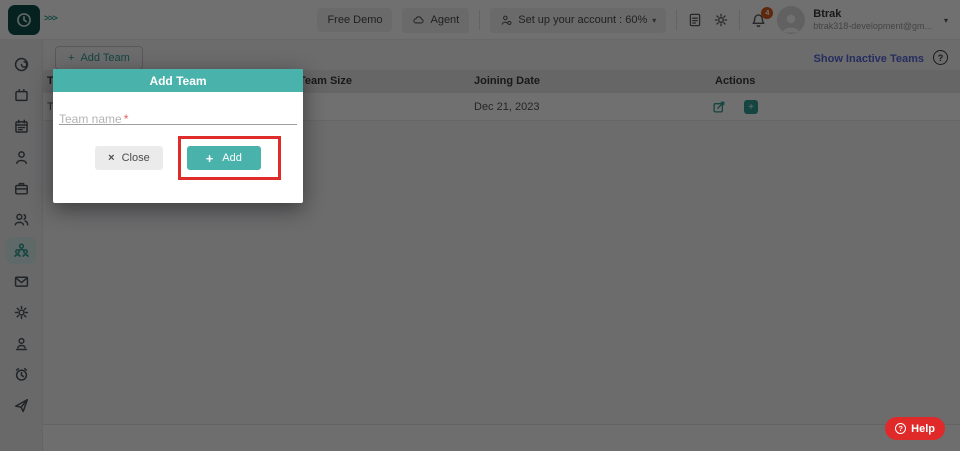 The height and width of the screenshot is (451, 960). I want to click on close-button: × Close, so click(129, 158).